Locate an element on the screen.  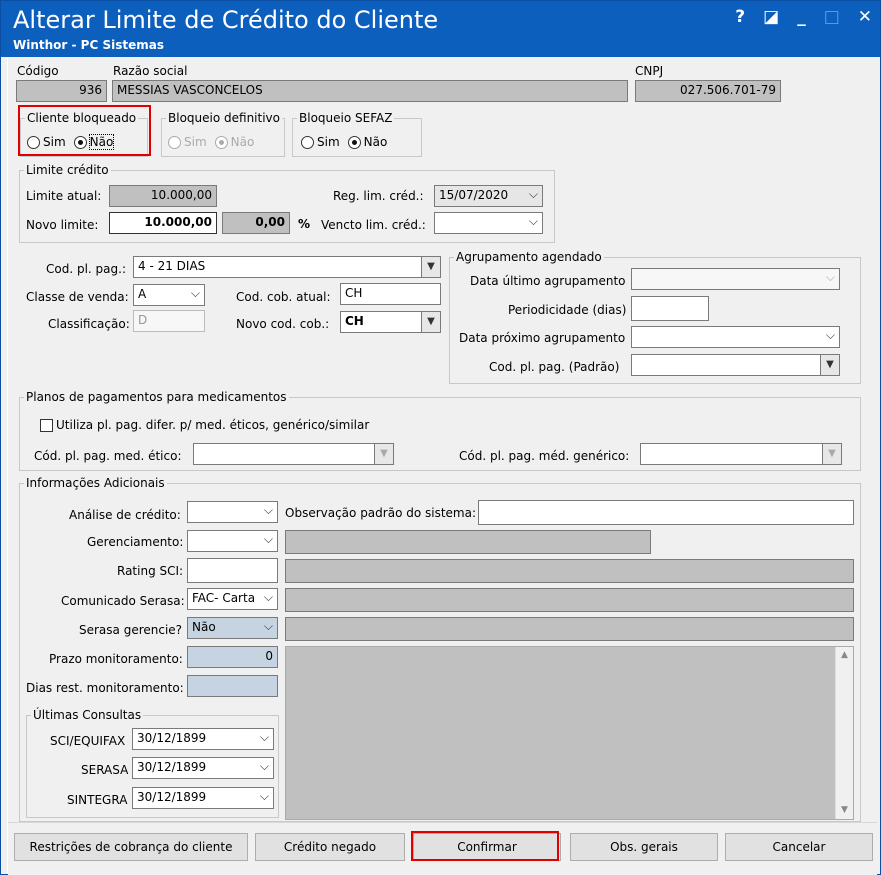
data-proximo-agrupamento-dropdown: ⌵ is located at coordinates (735, 337).